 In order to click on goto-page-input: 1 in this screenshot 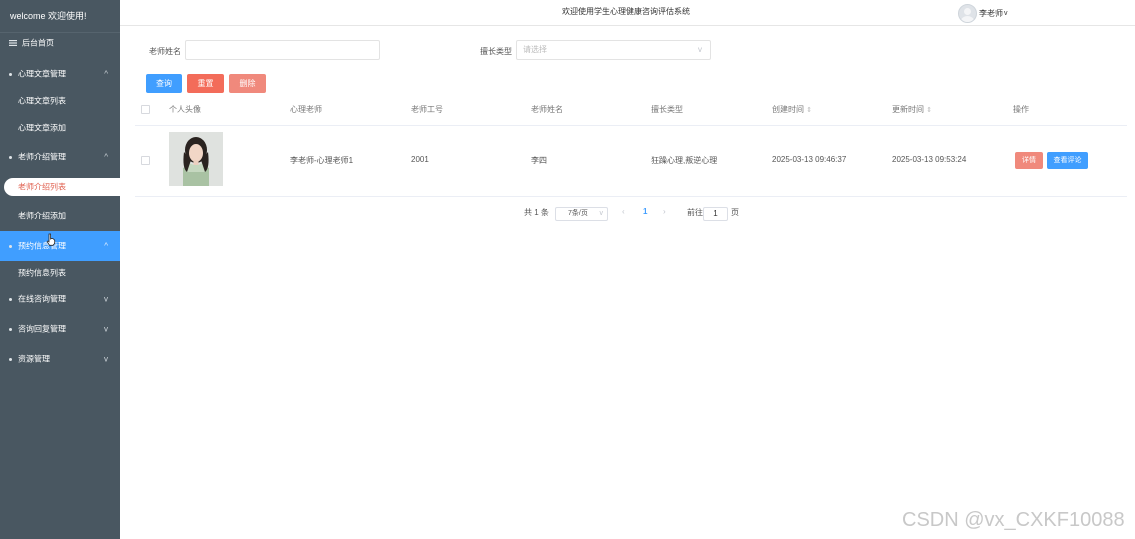, I will do `click(715, 214)`.